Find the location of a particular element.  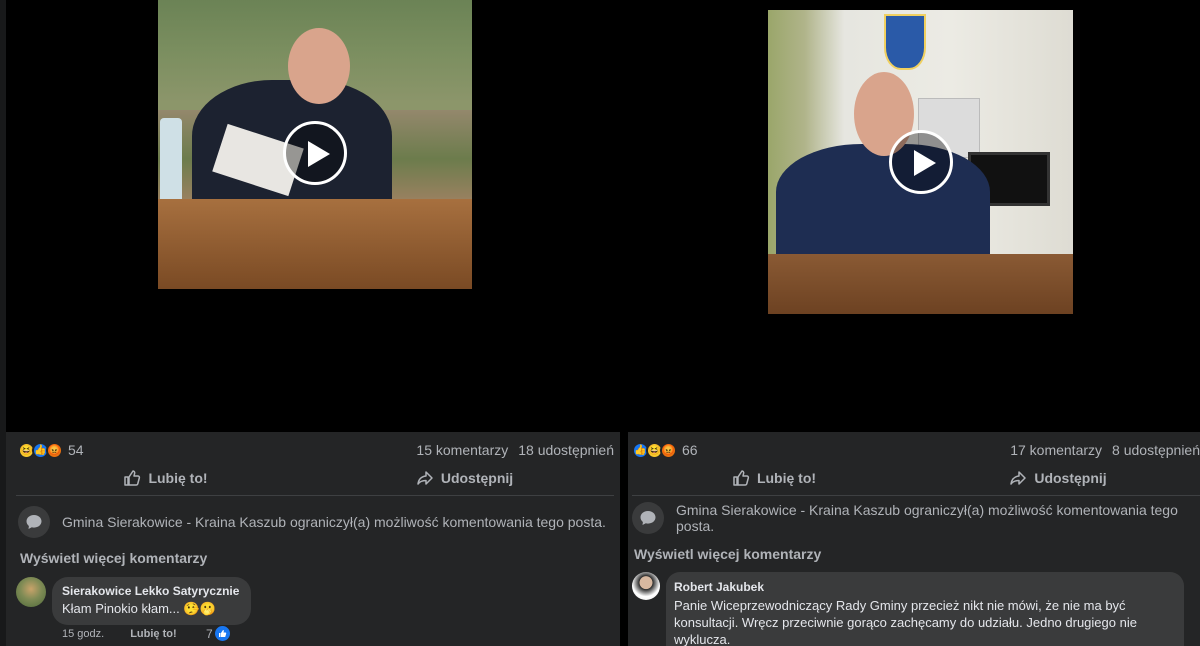

comments-count: 17 komentarzy is located at coordinates (1056, 450).